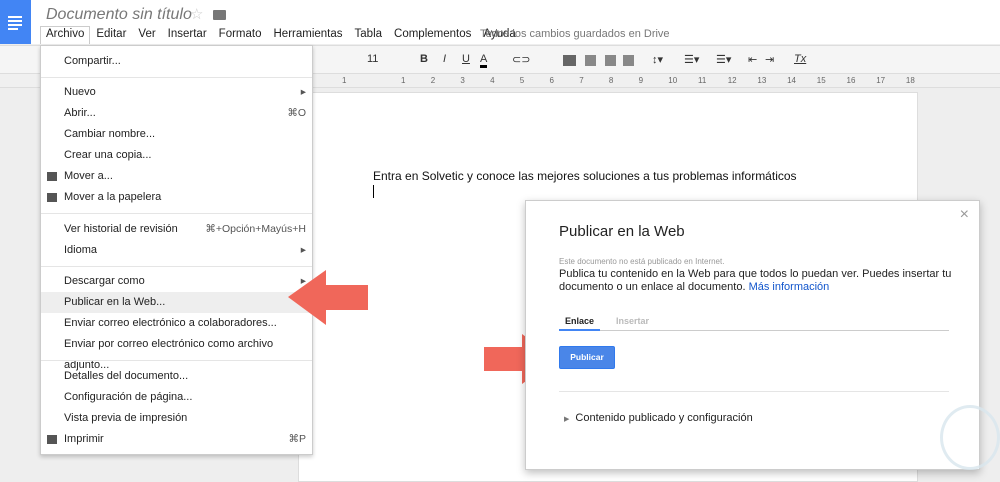 The image size is (1000, 482). Describe the element at coordinates (521, 59) in the screenshot. I see `link-icon: ⊂⊃` at that location.